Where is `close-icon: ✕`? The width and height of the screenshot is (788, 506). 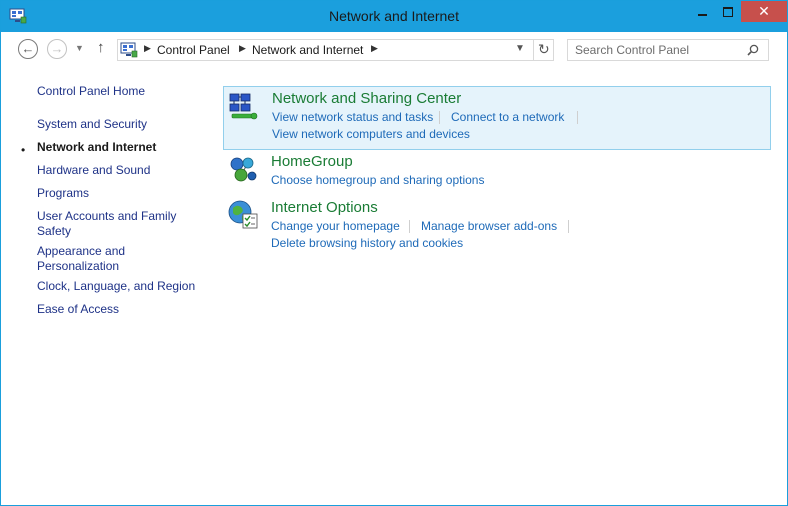
close-icon: ✕ is located at coordinates (764, 11).